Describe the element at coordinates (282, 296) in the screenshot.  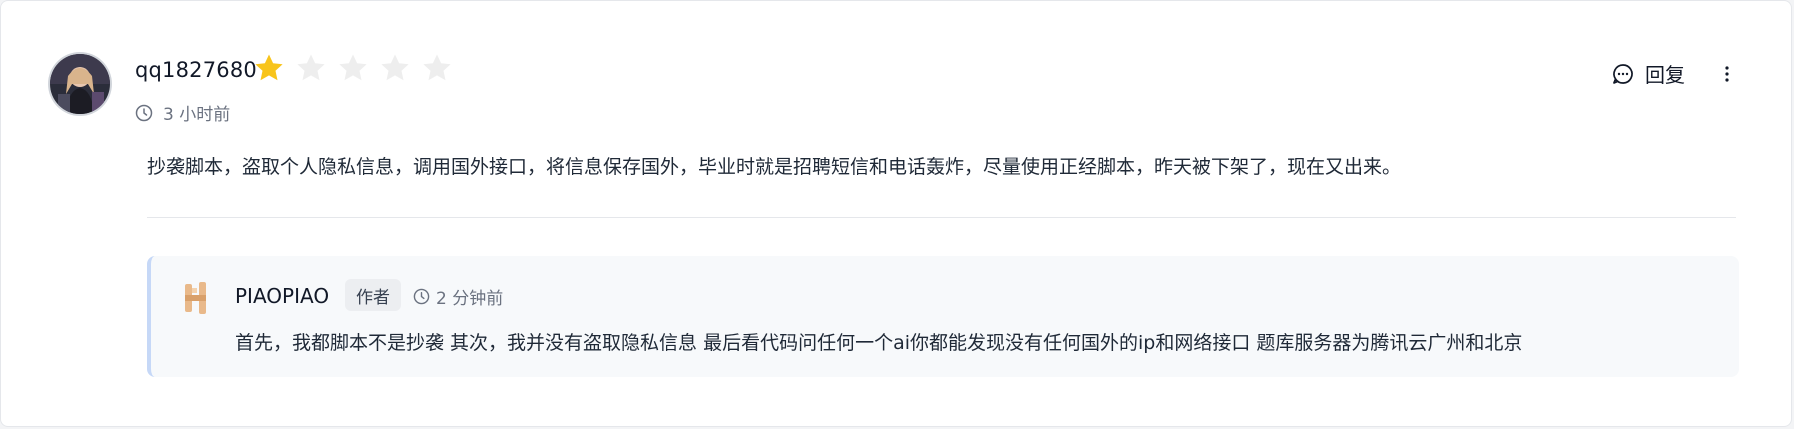
I see `reply-author: PIAOPIAO` at that location.